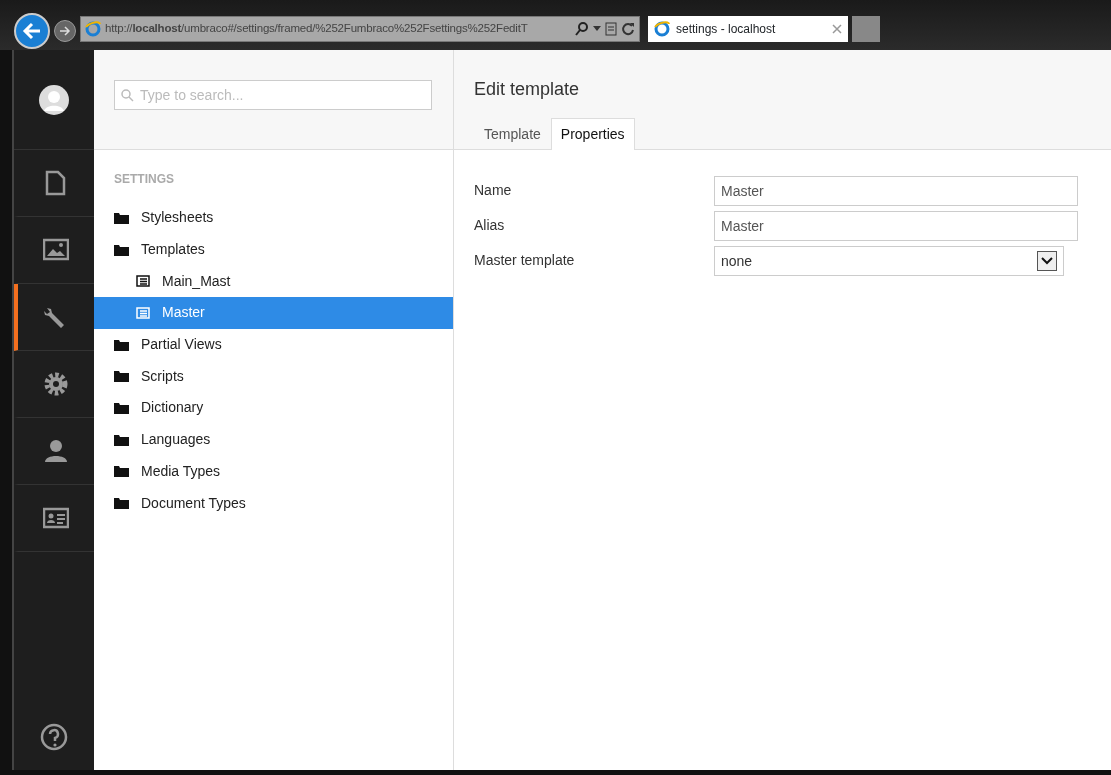 This screenshot has height=775, width=1111. What do you see at coordinates (54, 99) in the screenshot?
I see `avatar-icon` at bounding box center [54, 99].